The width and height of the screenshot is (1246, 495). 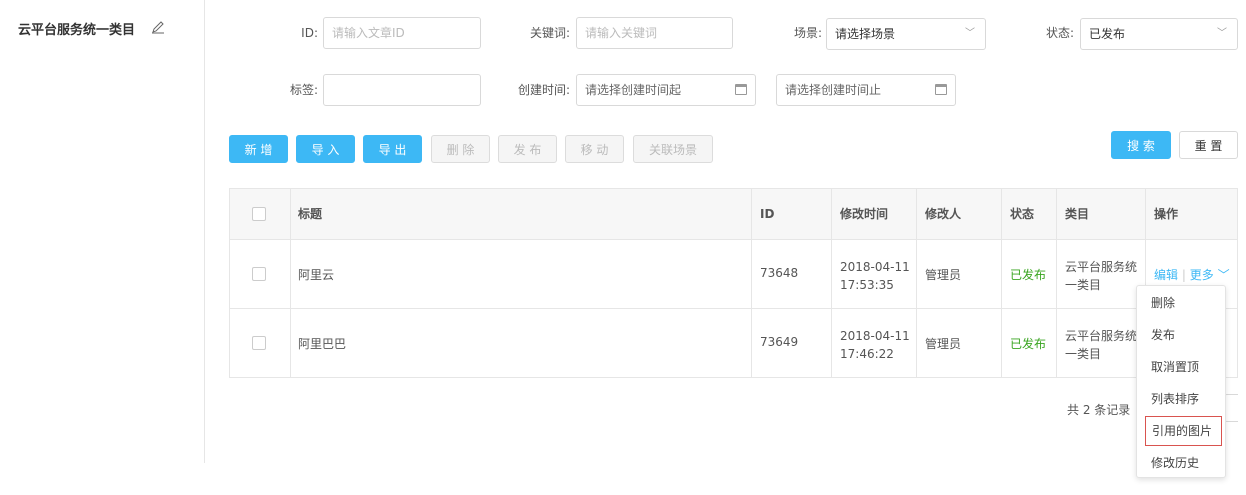 I want to click on tag-filter-label: 标签:, so click(x=303, y=90).